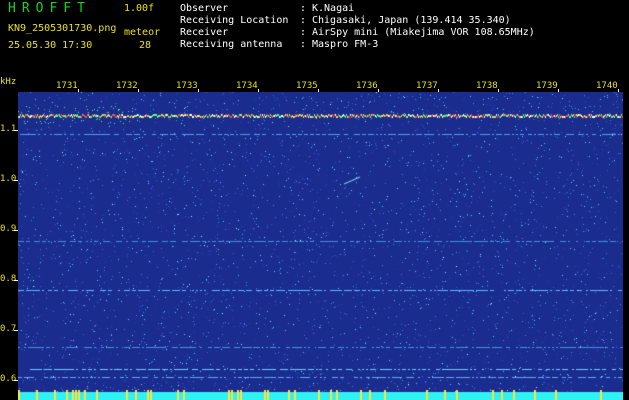 This screenshot has height=400, width=629. I want to click on date-time: 25.05.30 17:30, so click(50, 45).